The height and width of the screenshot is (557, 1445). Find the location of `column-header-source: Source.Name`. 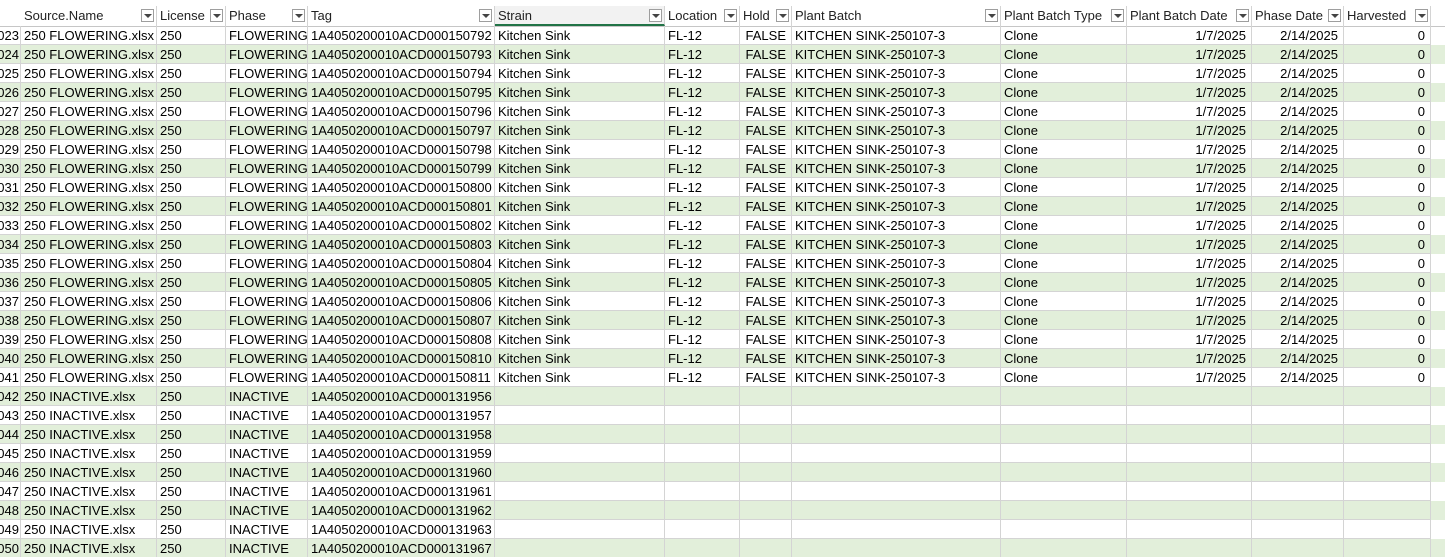

column-header-source: Source.Name is located at coordinates (89, 16).